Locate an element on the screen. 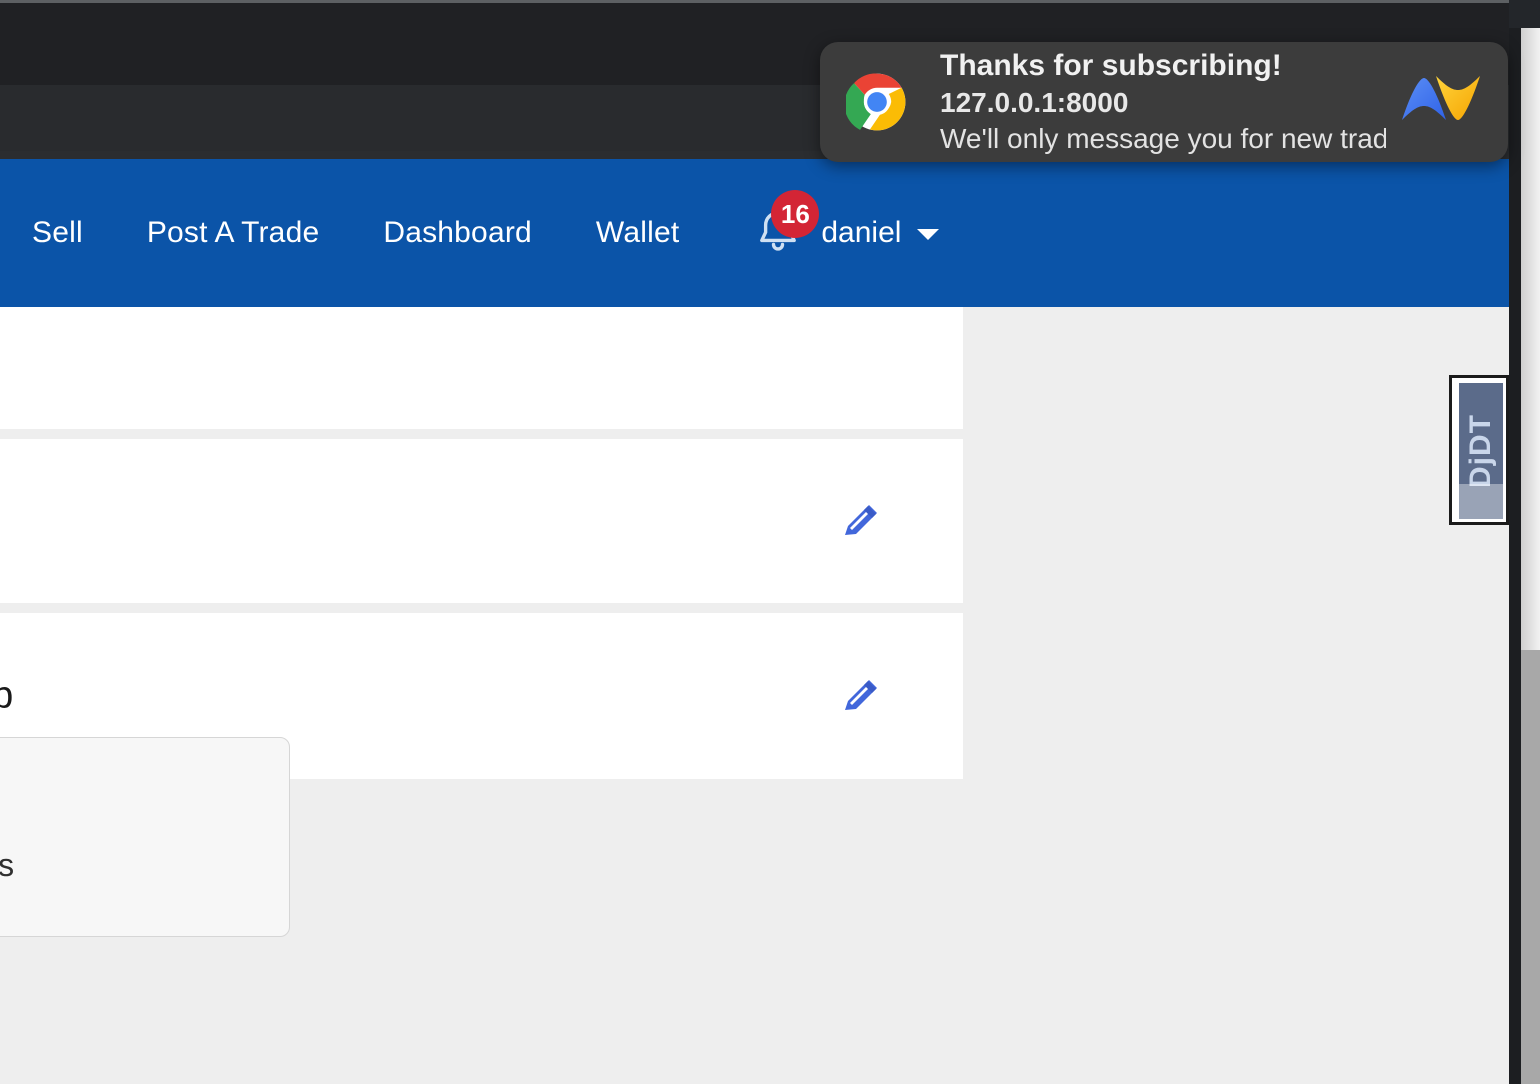 This screenshot has width=1540, height=1084. user-menu: daniel is located at coordinates (880, 233).